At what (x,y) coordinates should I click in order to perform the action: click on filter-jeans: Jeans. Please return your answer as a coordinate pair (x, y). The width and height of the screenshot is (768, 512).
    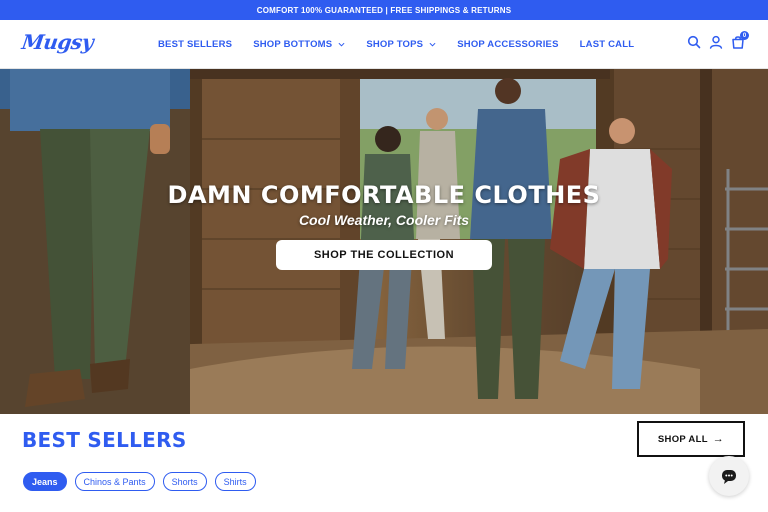
    Looking at the image, I should click on (45, 481).